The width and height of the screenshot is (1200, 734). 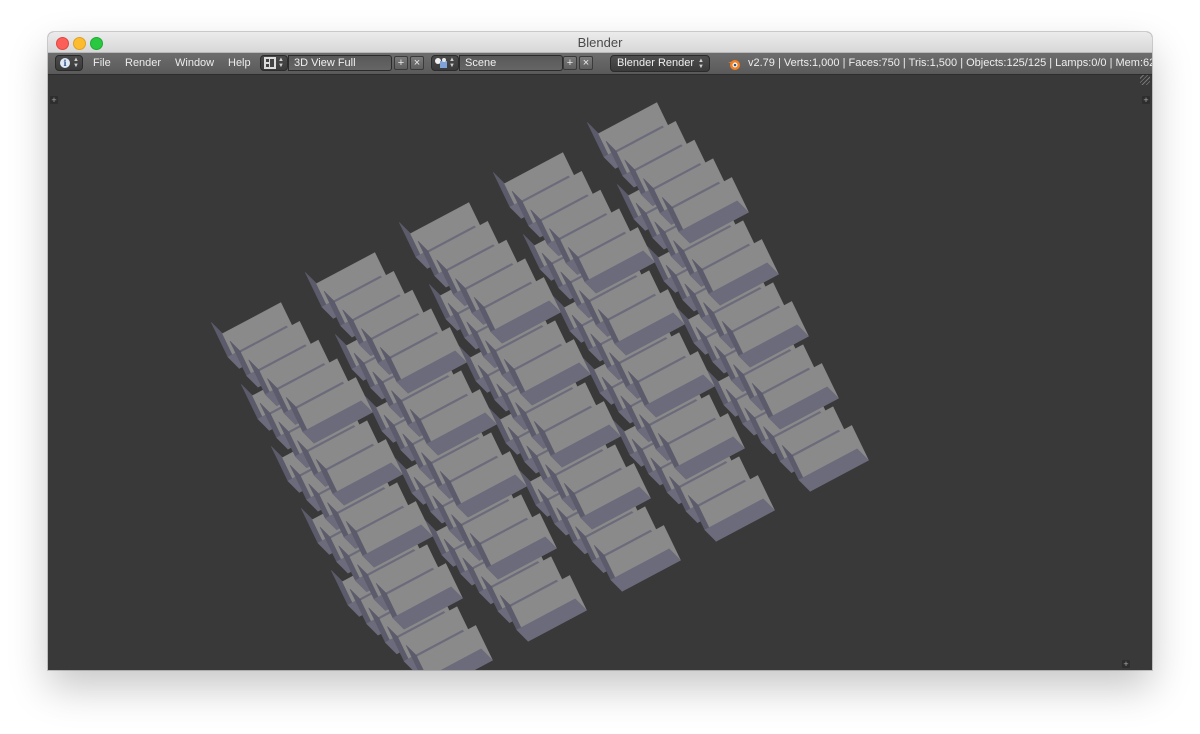 What do you see at coordinates (734, 65) in the screenshot?
I see `blender-logo-icon` at bounding box center [734, 65].